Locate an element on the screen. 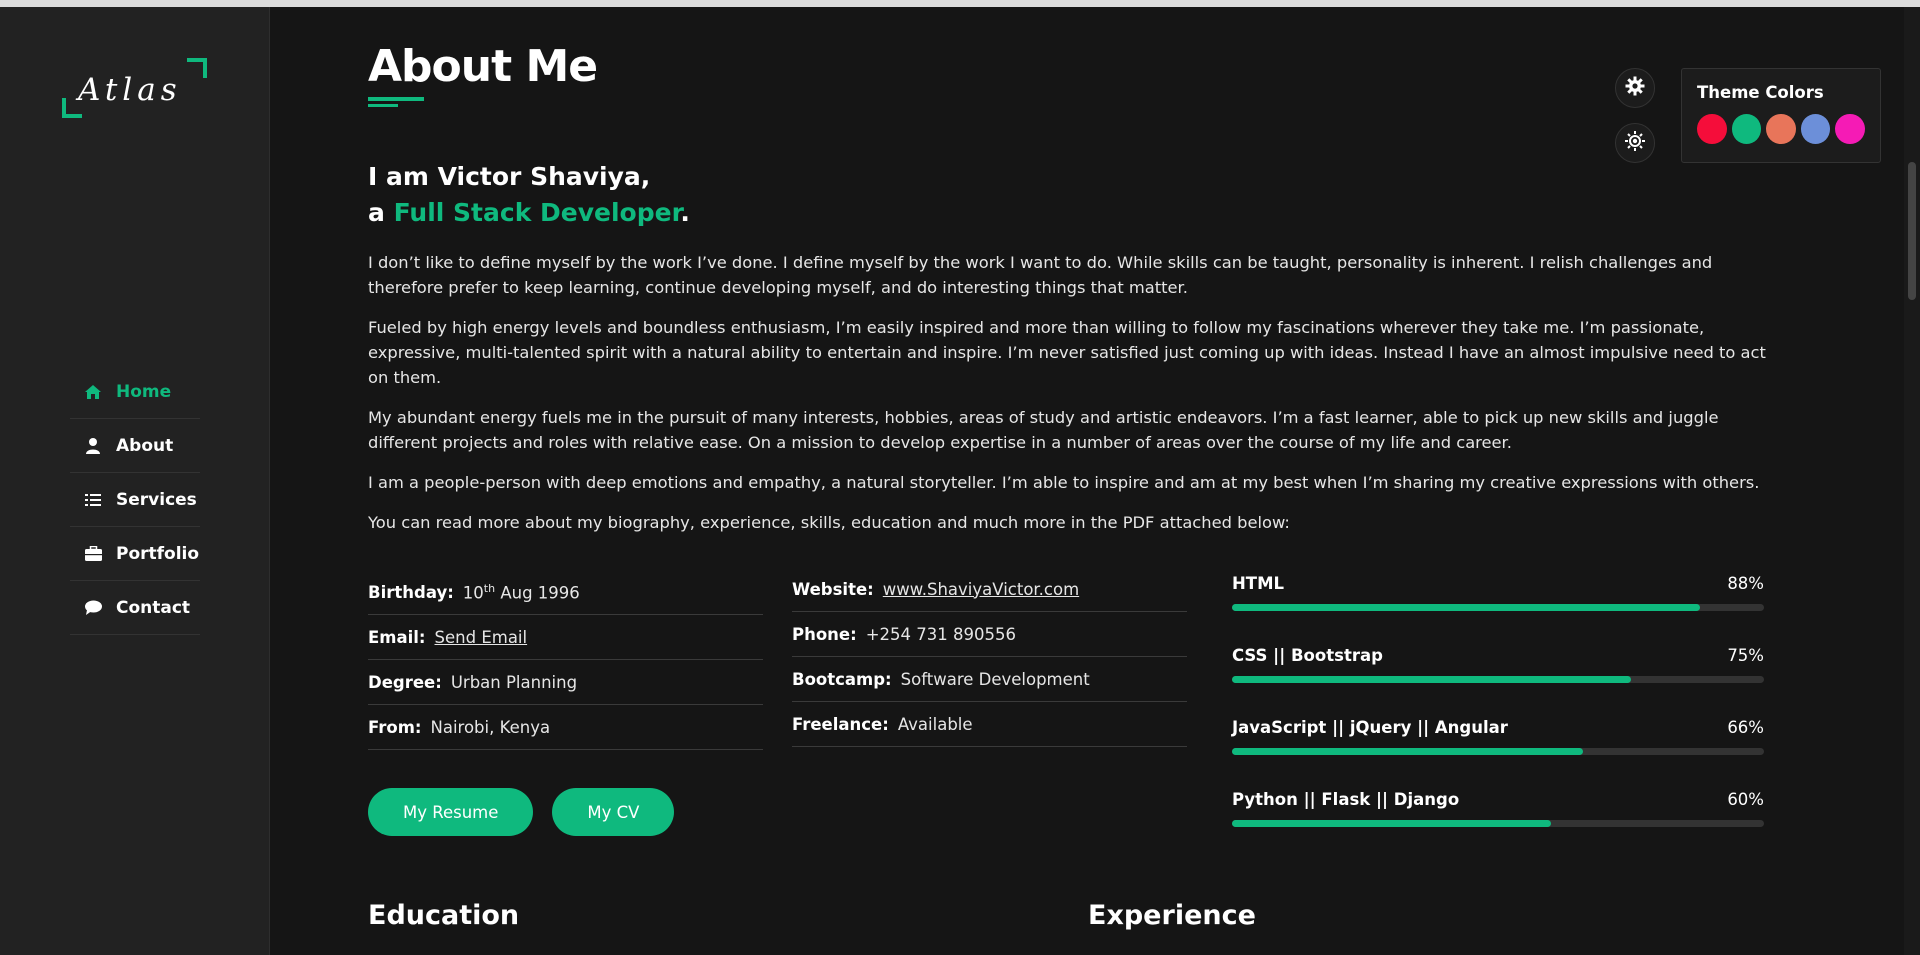  phone-label: Phone: is located at coordinates (824, 634).